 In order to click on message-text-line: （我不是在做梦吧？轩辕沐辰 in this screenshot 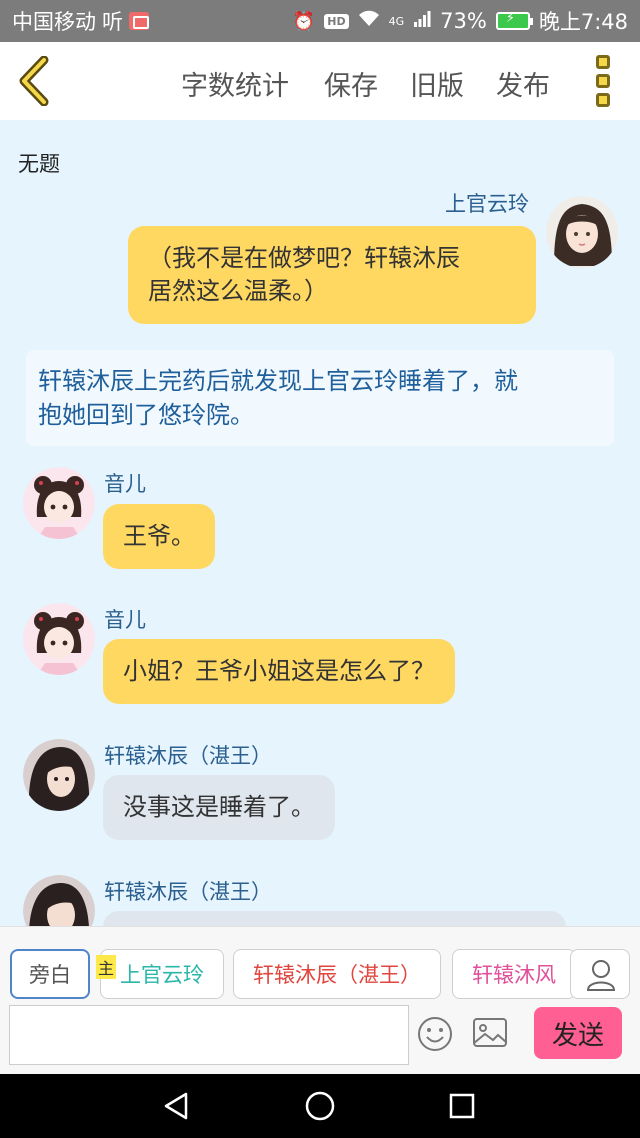, I will do `click(304, 258)`.